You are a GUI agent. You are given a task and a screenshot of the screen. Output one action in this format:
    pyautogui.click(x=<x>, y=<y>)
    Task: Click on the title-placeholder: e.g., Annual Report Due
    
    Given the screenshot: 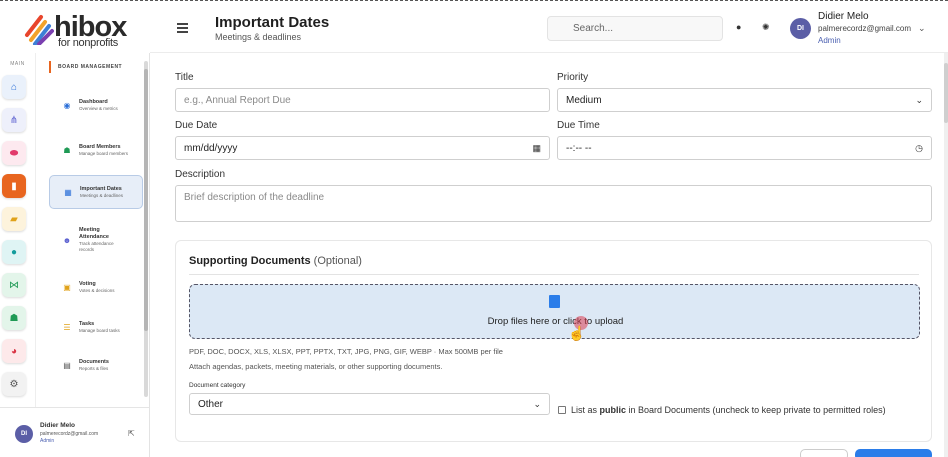 What is the action you would take?
    pyautogui.click(x=237, y=100)
    